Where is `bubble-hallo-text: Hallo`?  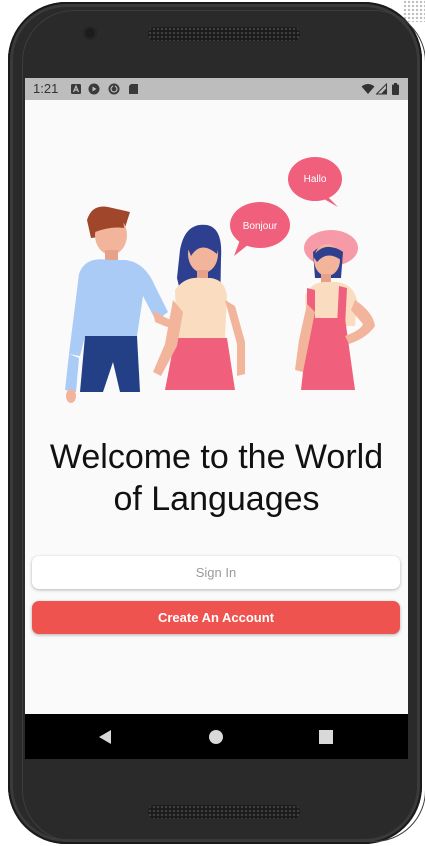 bubble-hallo-text: Hallo is located at coordinates (315, 179).